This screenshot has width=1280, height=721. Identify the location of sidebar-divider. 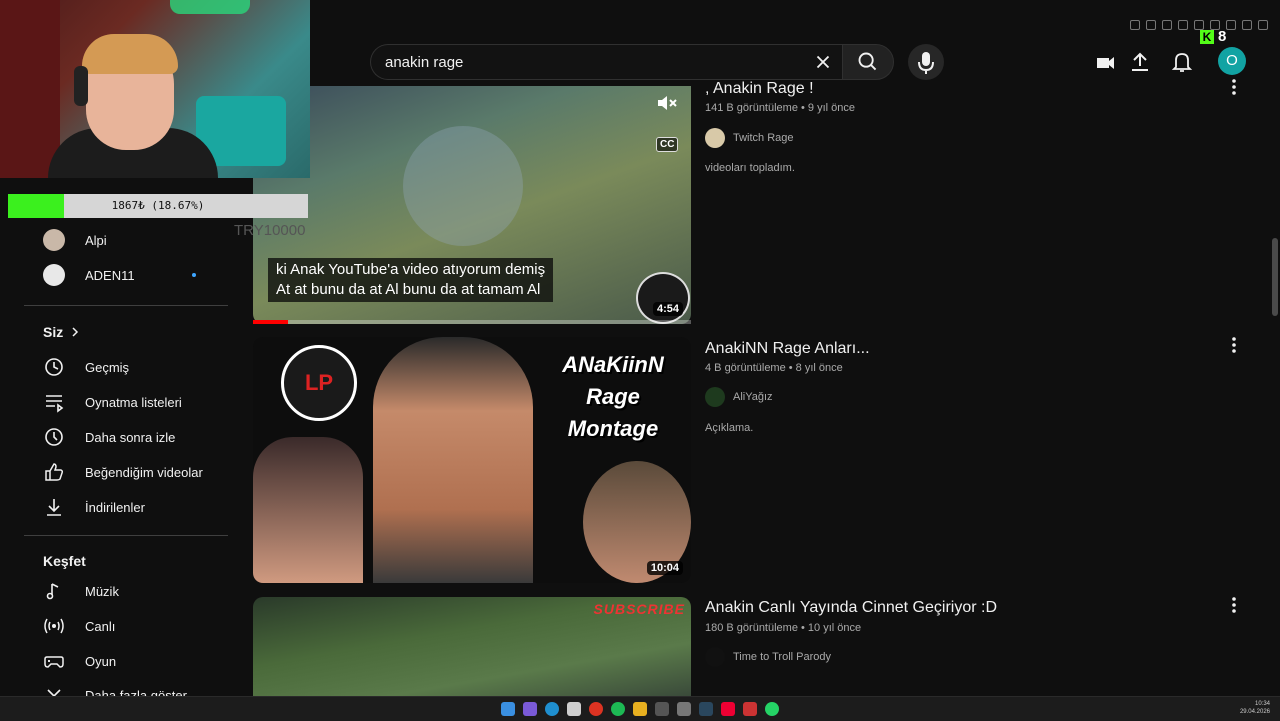
(126, 305).